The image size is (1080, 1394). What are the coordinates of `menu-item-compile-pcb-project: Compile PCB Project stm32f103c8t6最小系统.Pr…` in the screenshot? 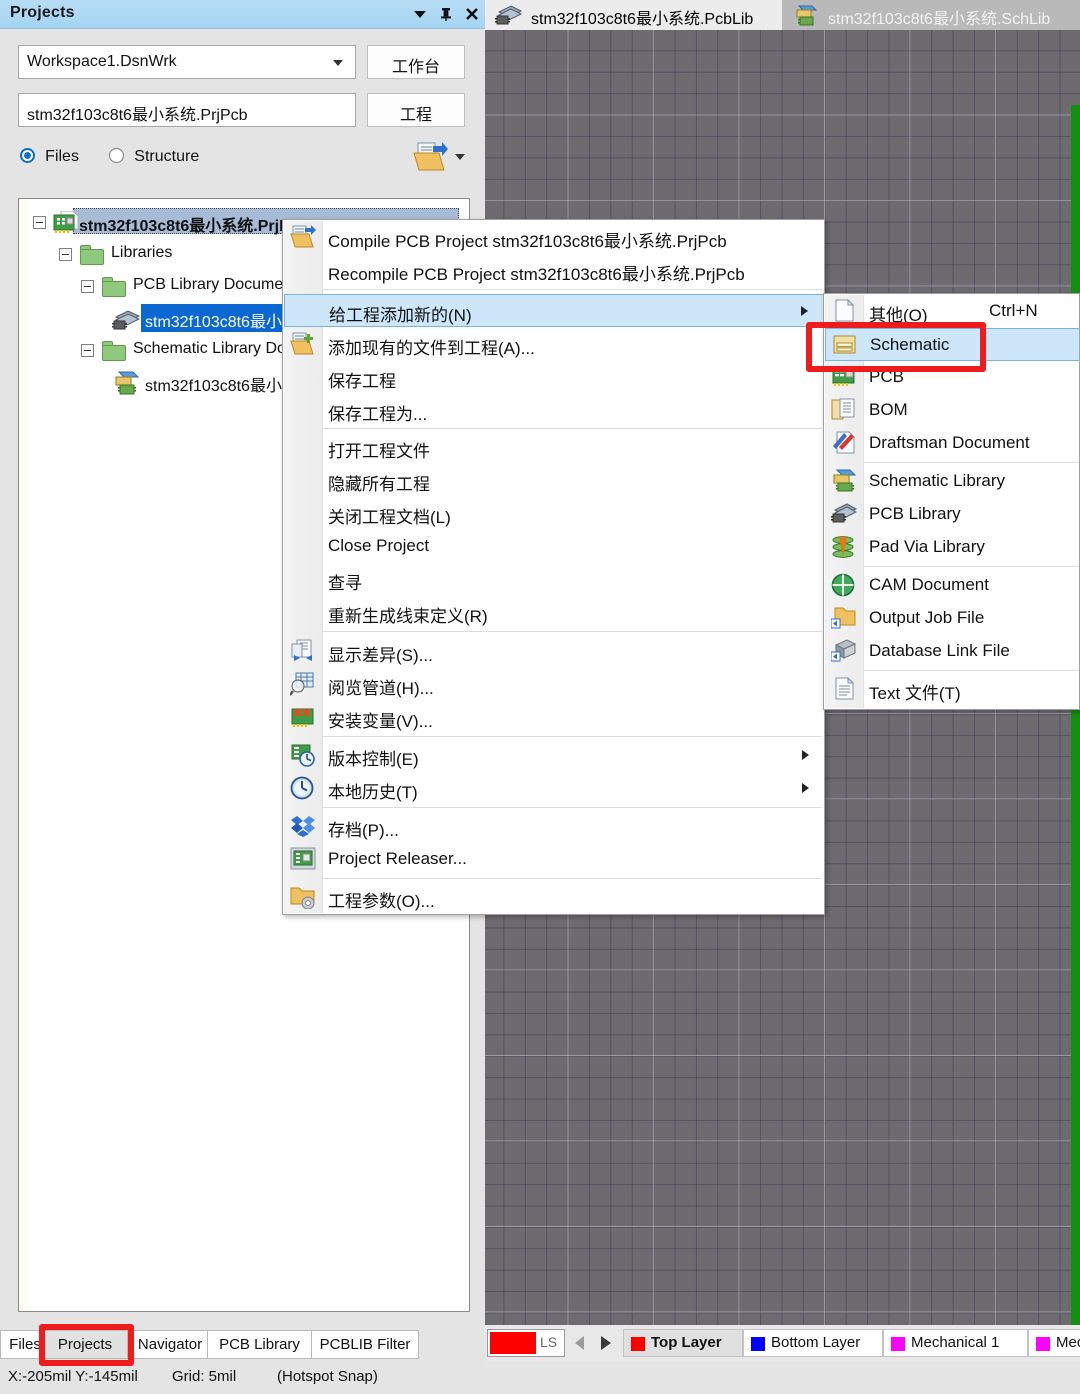 It's located at (554, 237).